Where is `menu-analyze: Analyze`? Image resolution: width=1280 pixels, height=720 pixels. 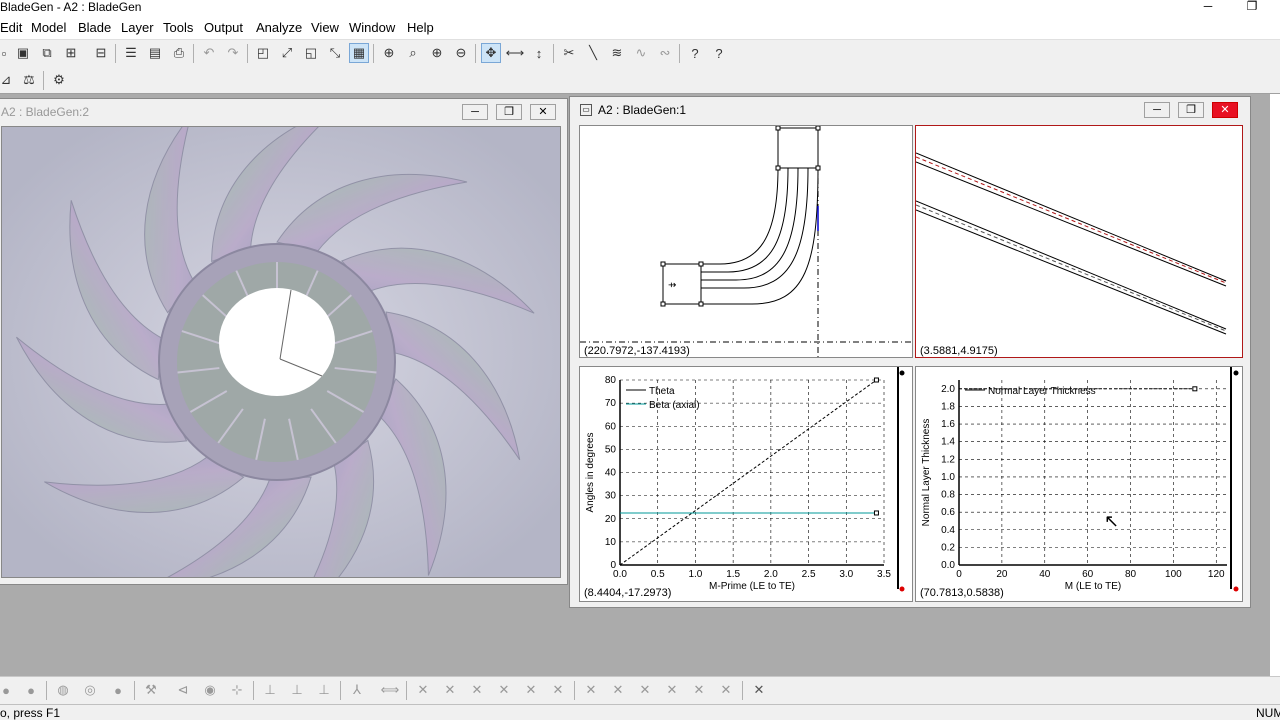 menu-analyze: Analyze is located at coordinates (279, 28).